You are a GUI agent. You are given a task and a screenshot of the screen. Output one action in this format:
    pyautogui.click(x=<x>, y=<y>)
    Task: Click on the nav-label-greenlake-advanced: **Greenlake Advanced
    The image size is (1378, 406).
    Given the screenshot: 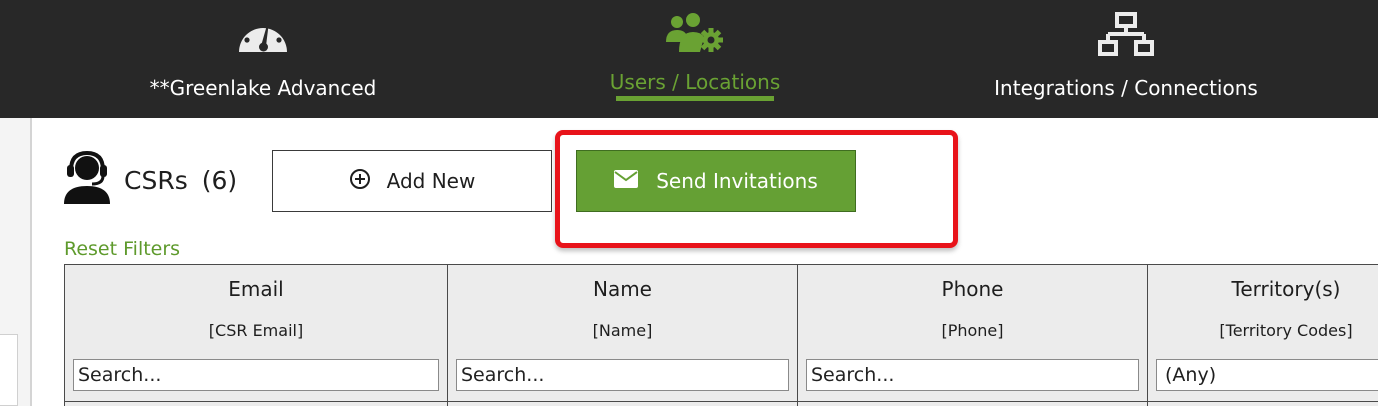 What is the action you would take?
    pyautogui.click(x=263, y=88)
    